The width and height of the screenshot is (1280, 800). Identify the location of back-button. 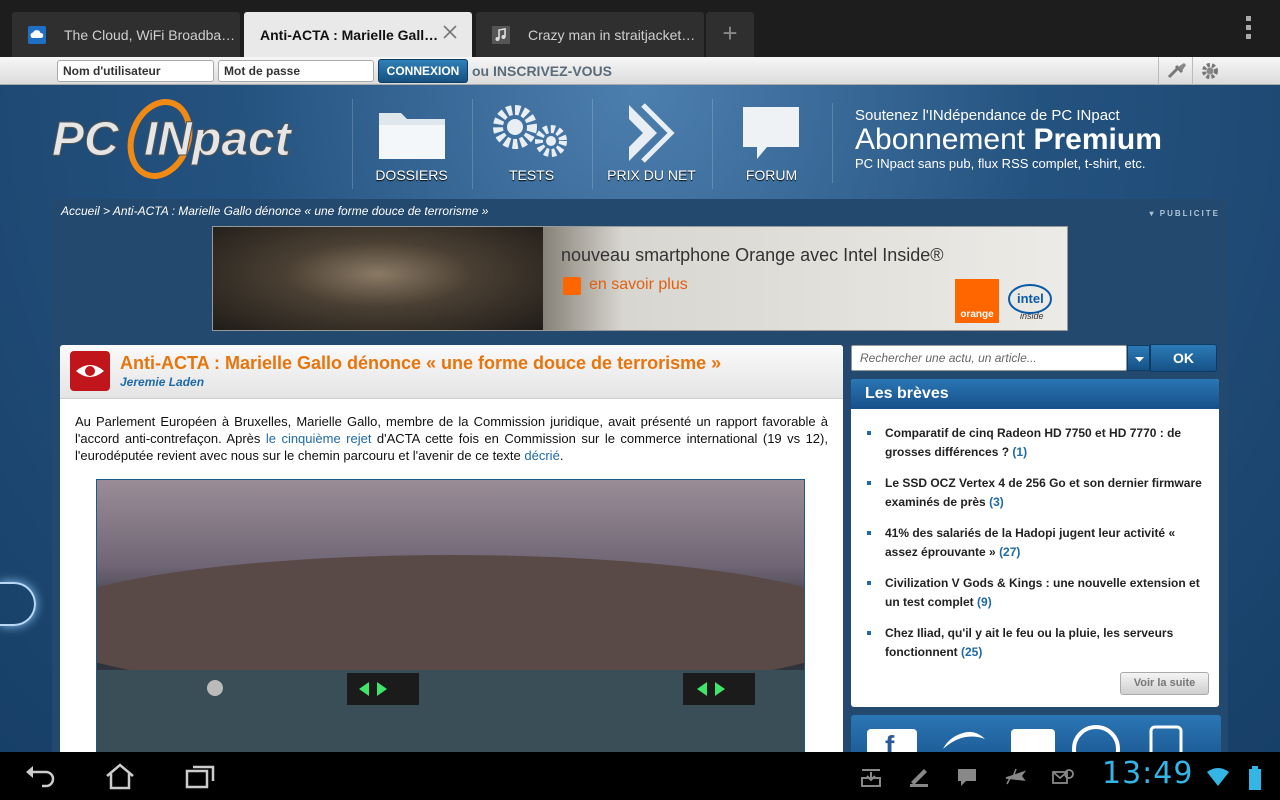
(40, 776).